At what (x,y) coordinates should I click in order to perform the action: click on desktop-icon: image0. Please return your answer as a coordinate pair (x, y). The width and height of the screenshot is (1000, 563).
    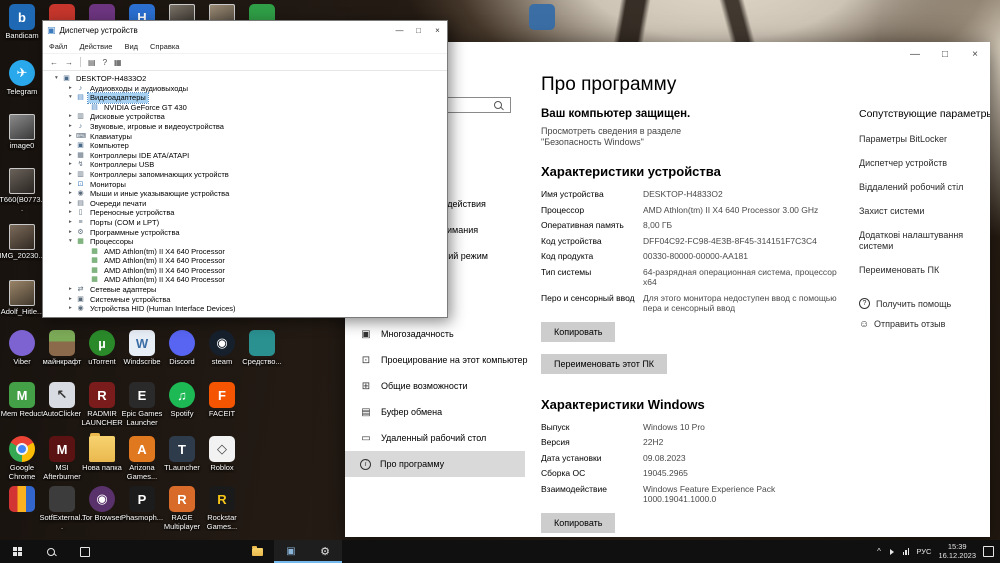
    Looking at the image, I should click on (22, 132).